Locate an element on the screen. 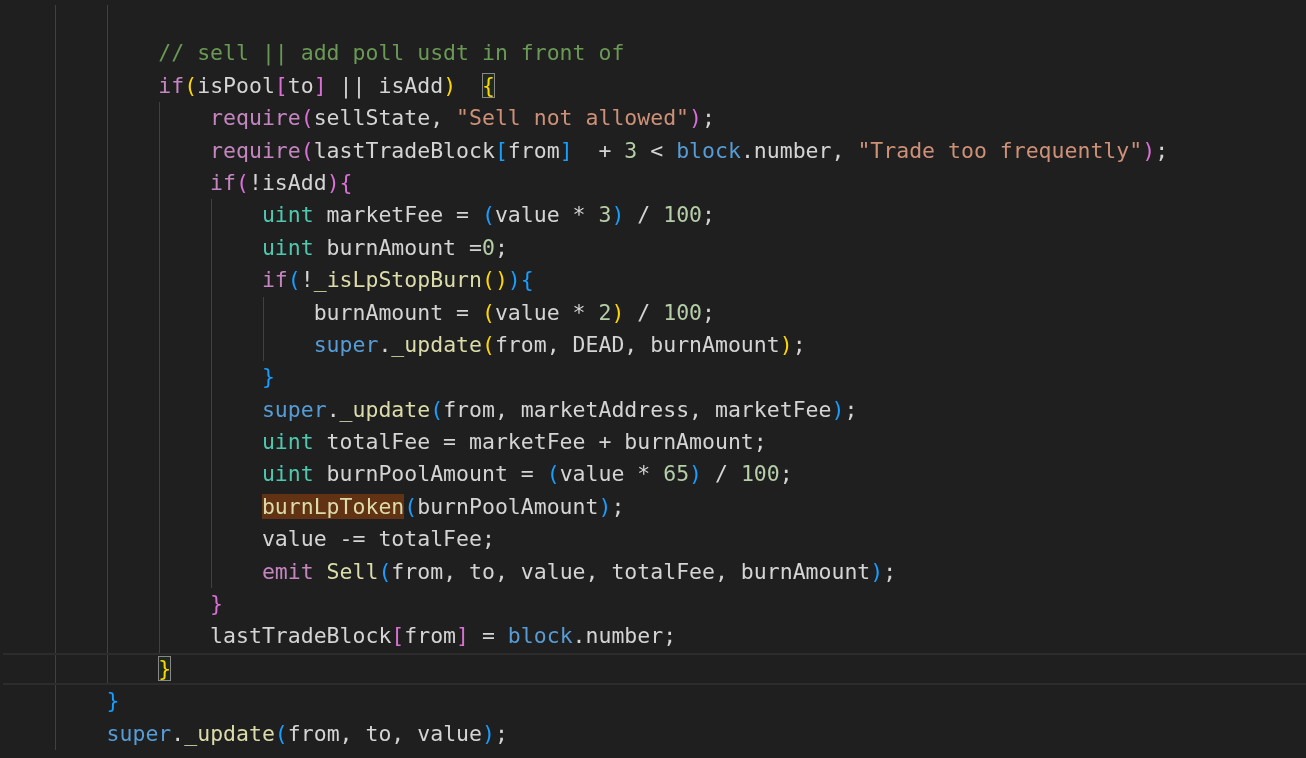  code-line: burnLpToken(burnPoolAmount); is located at coordinates (442, 506).